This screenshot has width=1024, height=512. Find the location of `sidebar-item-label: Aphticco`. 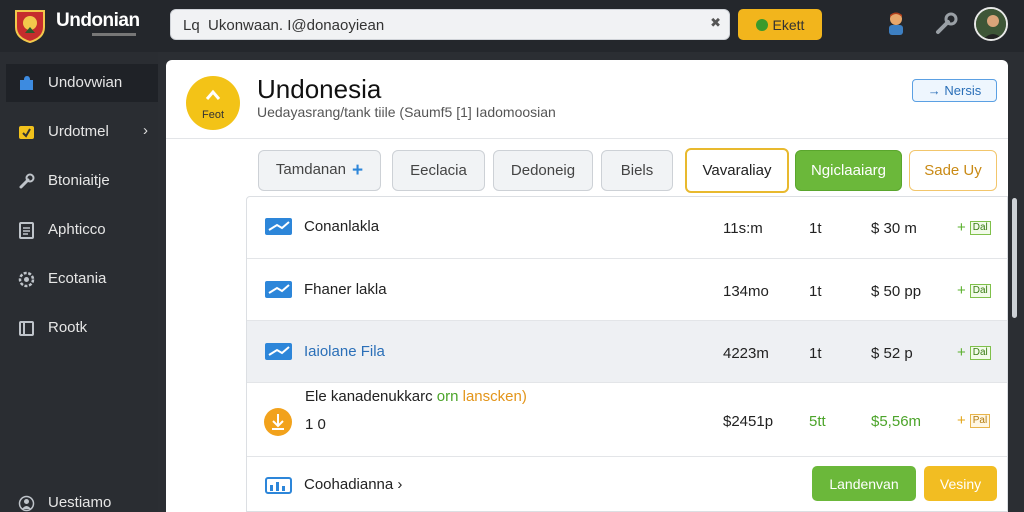

sidebar-item-label: Aphticco is located at coordinates (77, 229).